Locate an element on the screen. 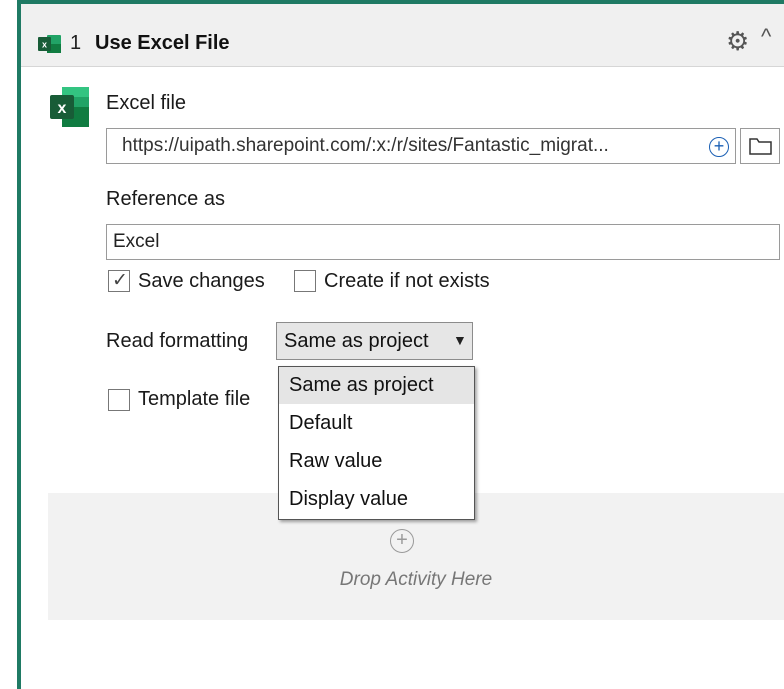 The width and height of the screenshot is (784, 689). reference-as-label: Reference as is located at coordinates (165, 199).